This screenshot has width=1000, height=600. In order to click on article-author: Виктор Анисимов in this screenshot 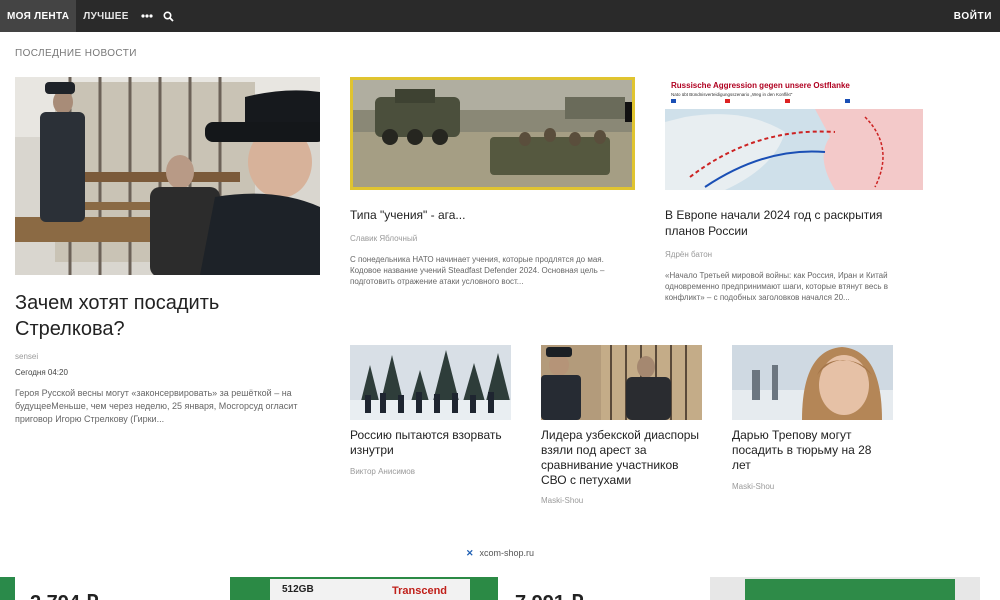, I will do `click(382, 471)`.